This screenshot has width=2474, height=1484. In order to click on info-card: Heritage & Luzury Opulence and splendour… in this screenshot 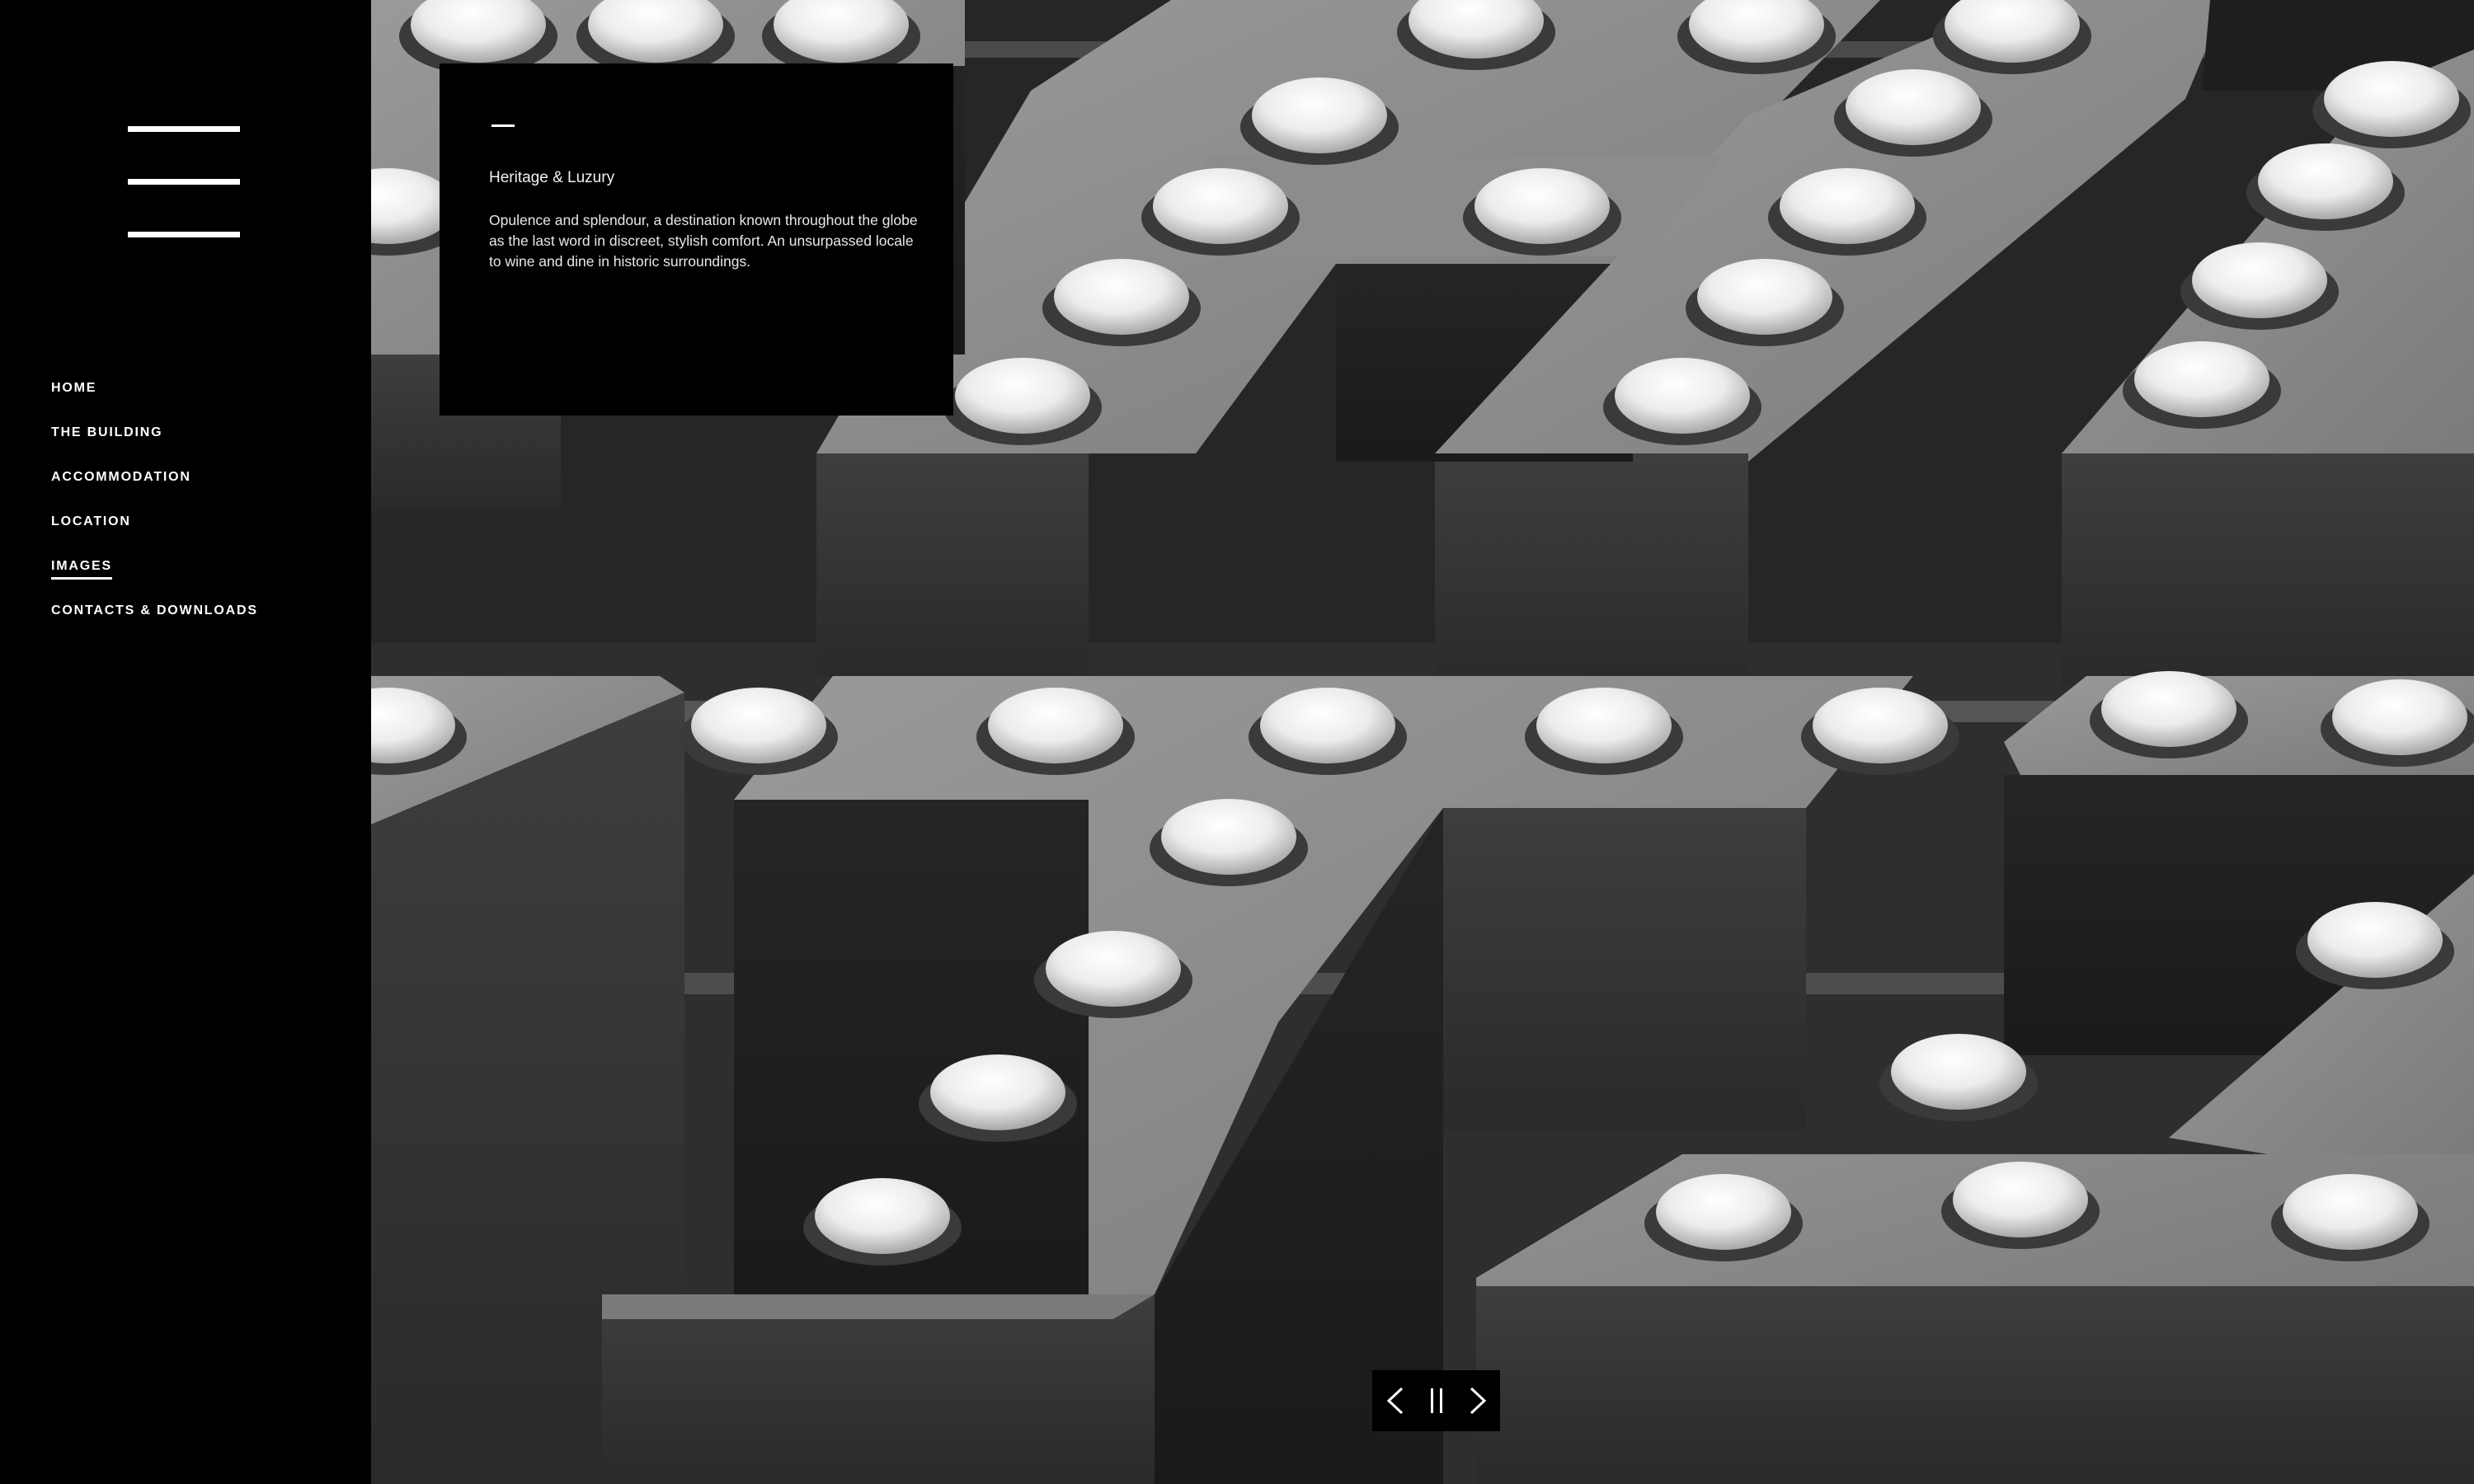, I will do `click(696, 239)`.